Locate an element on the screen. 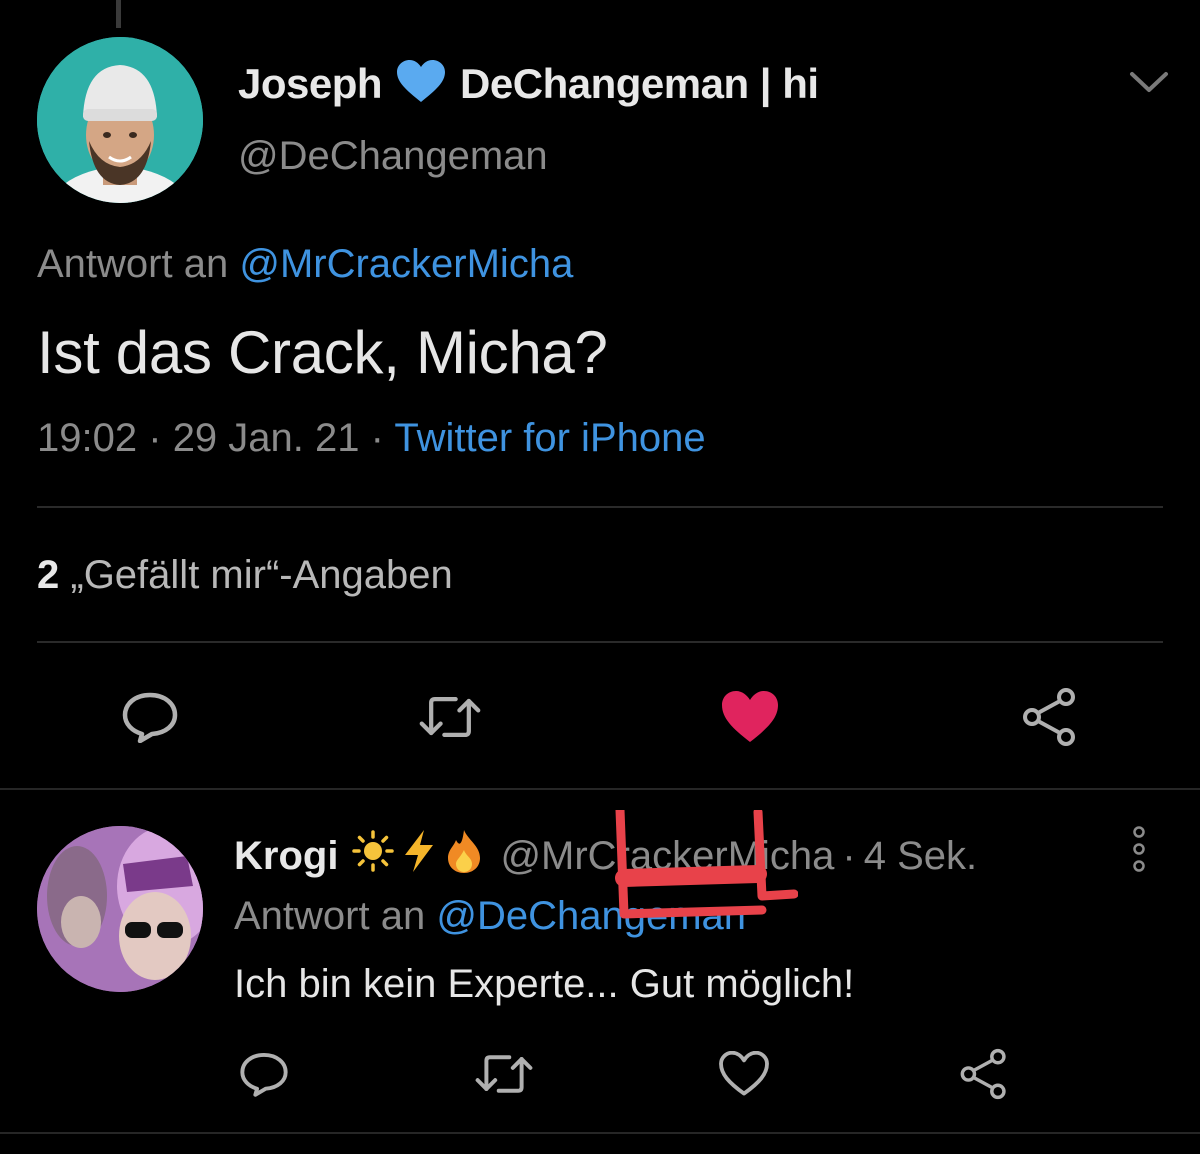  tweet-source-link: Twitter for iPhone is located at coordinates (549, 438).